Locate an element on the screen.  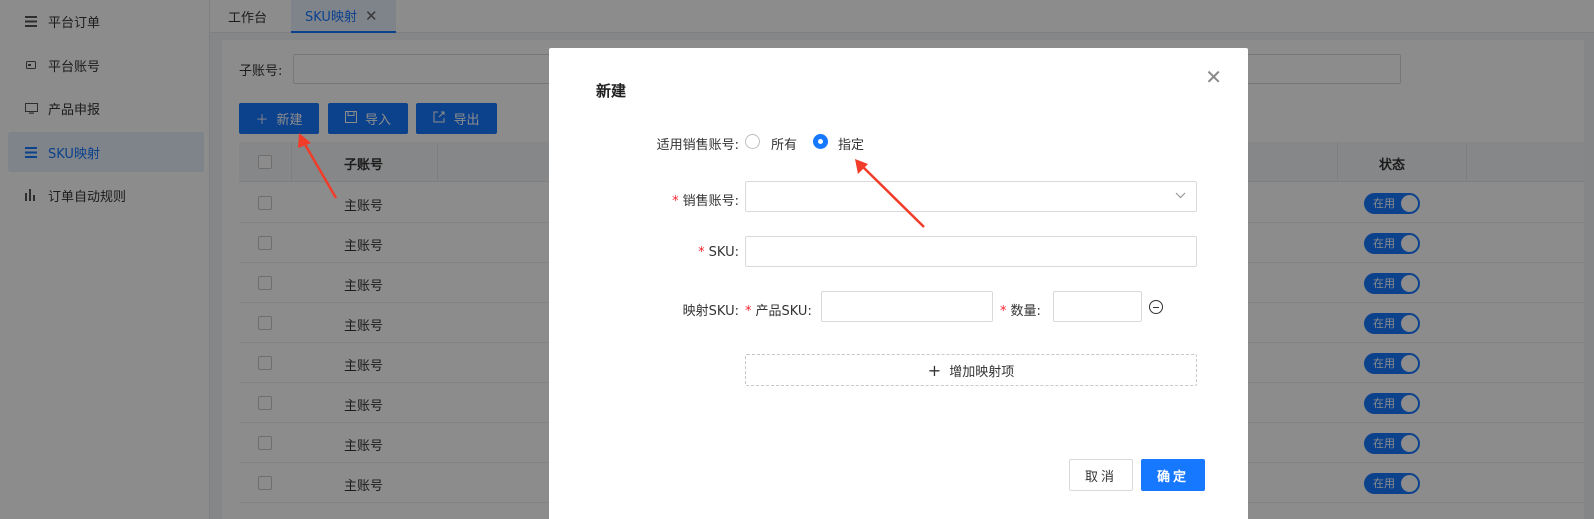
dialog-title: 新建 is located at coordinates (611, 91).